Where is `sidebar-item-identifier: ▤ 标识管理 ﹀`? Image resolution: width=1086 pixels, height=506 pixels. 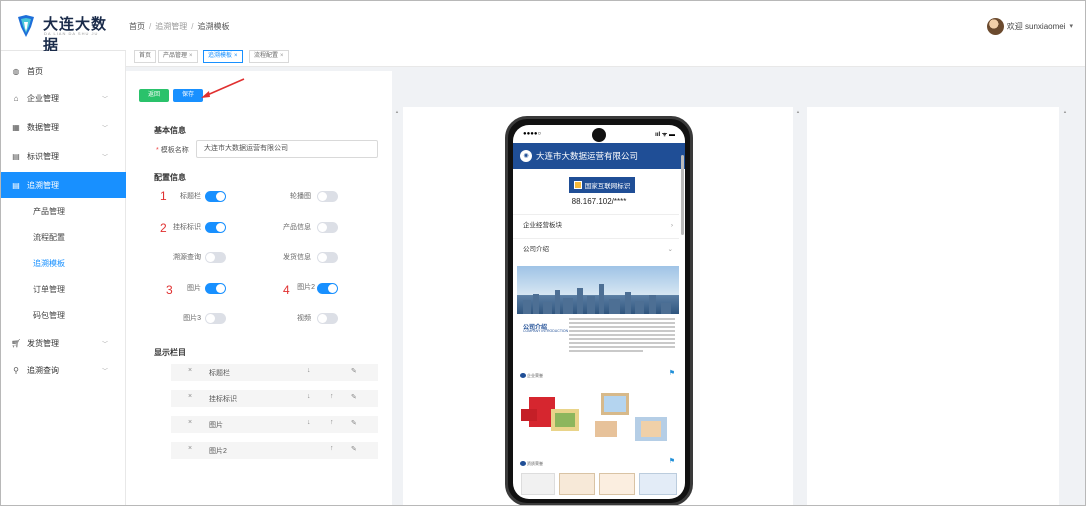 sidebar-item-identifier: ▤ 标识管理 ﹀ is located at coordinates (63, 156).